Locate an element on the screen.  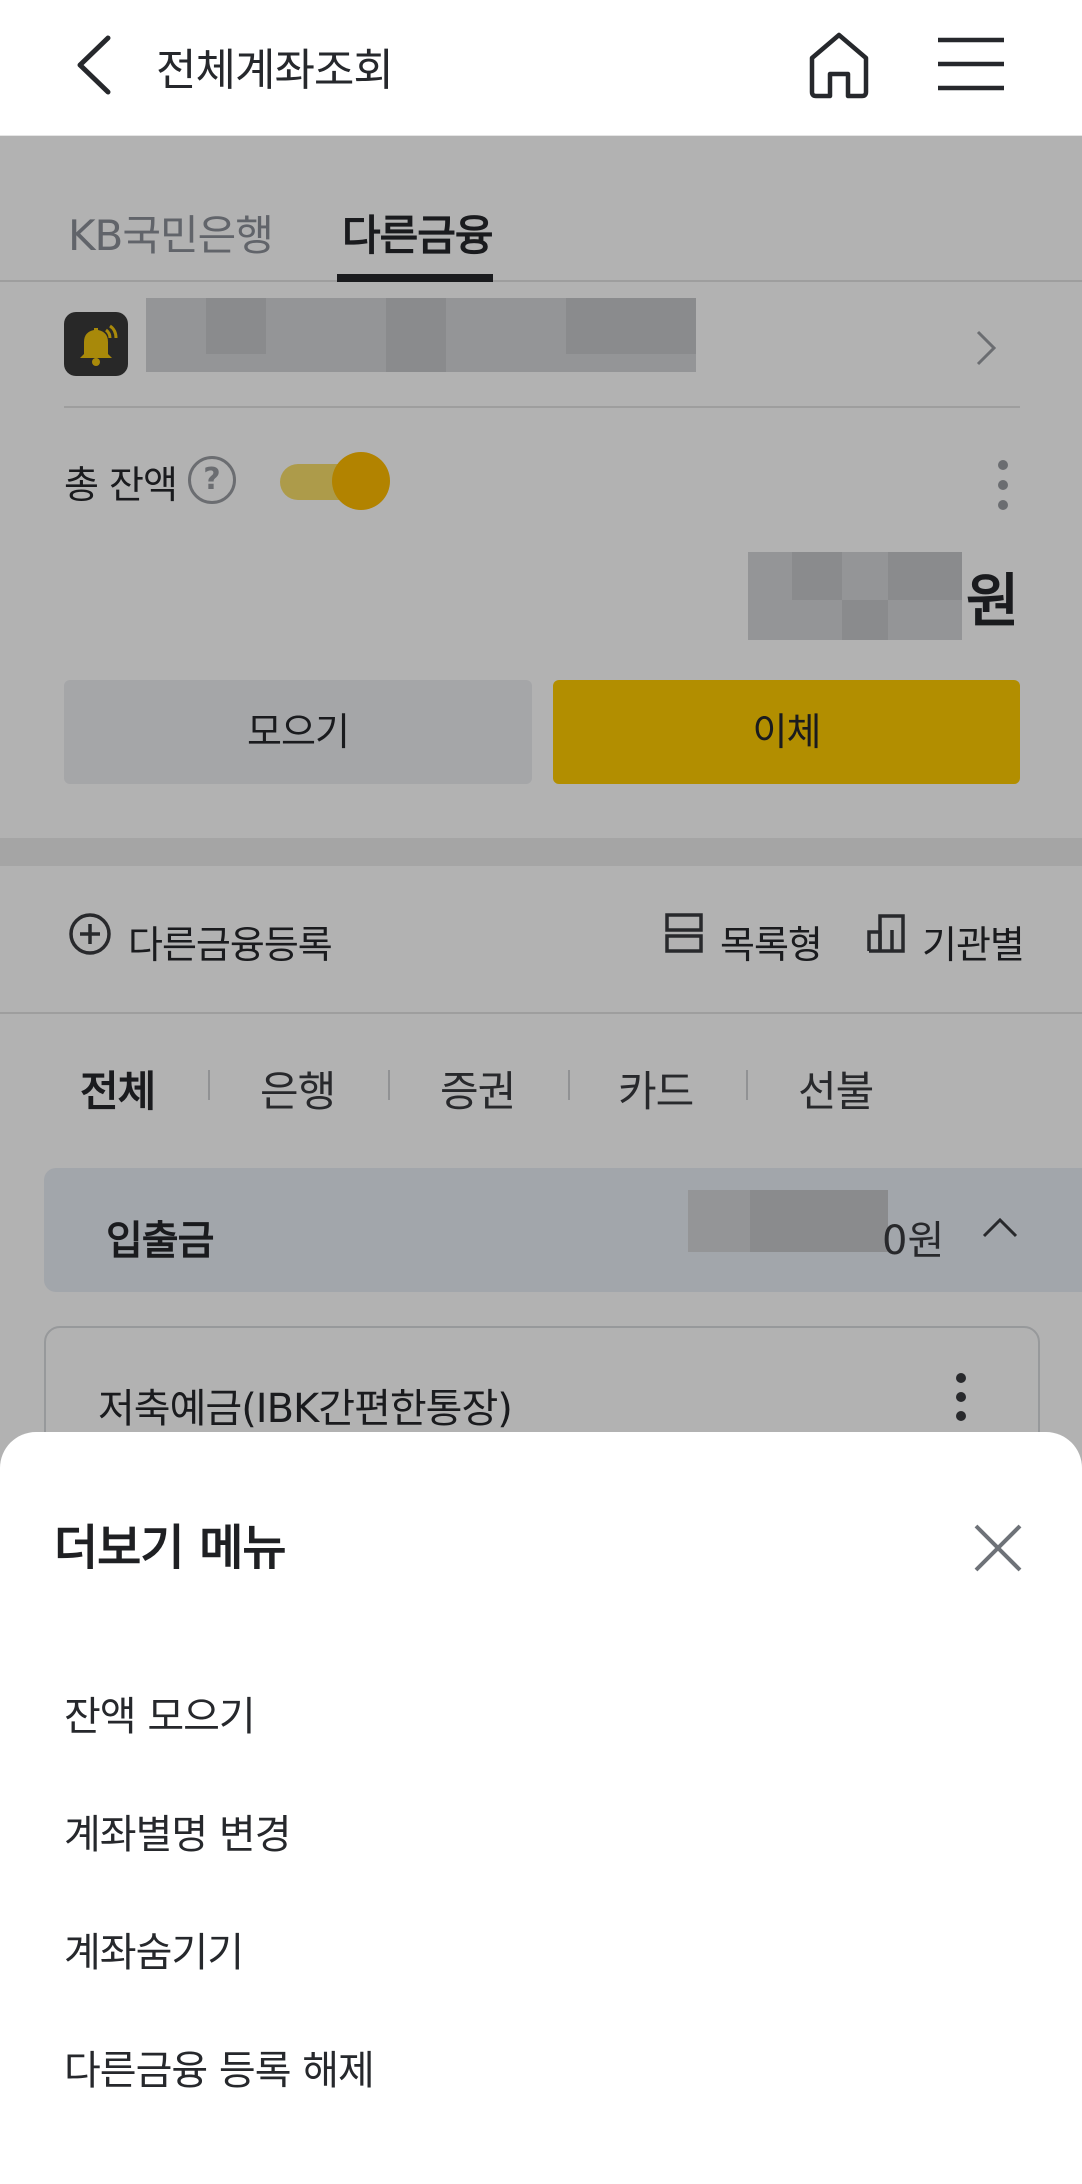
close-icon is located at coordinates (998, 1548).